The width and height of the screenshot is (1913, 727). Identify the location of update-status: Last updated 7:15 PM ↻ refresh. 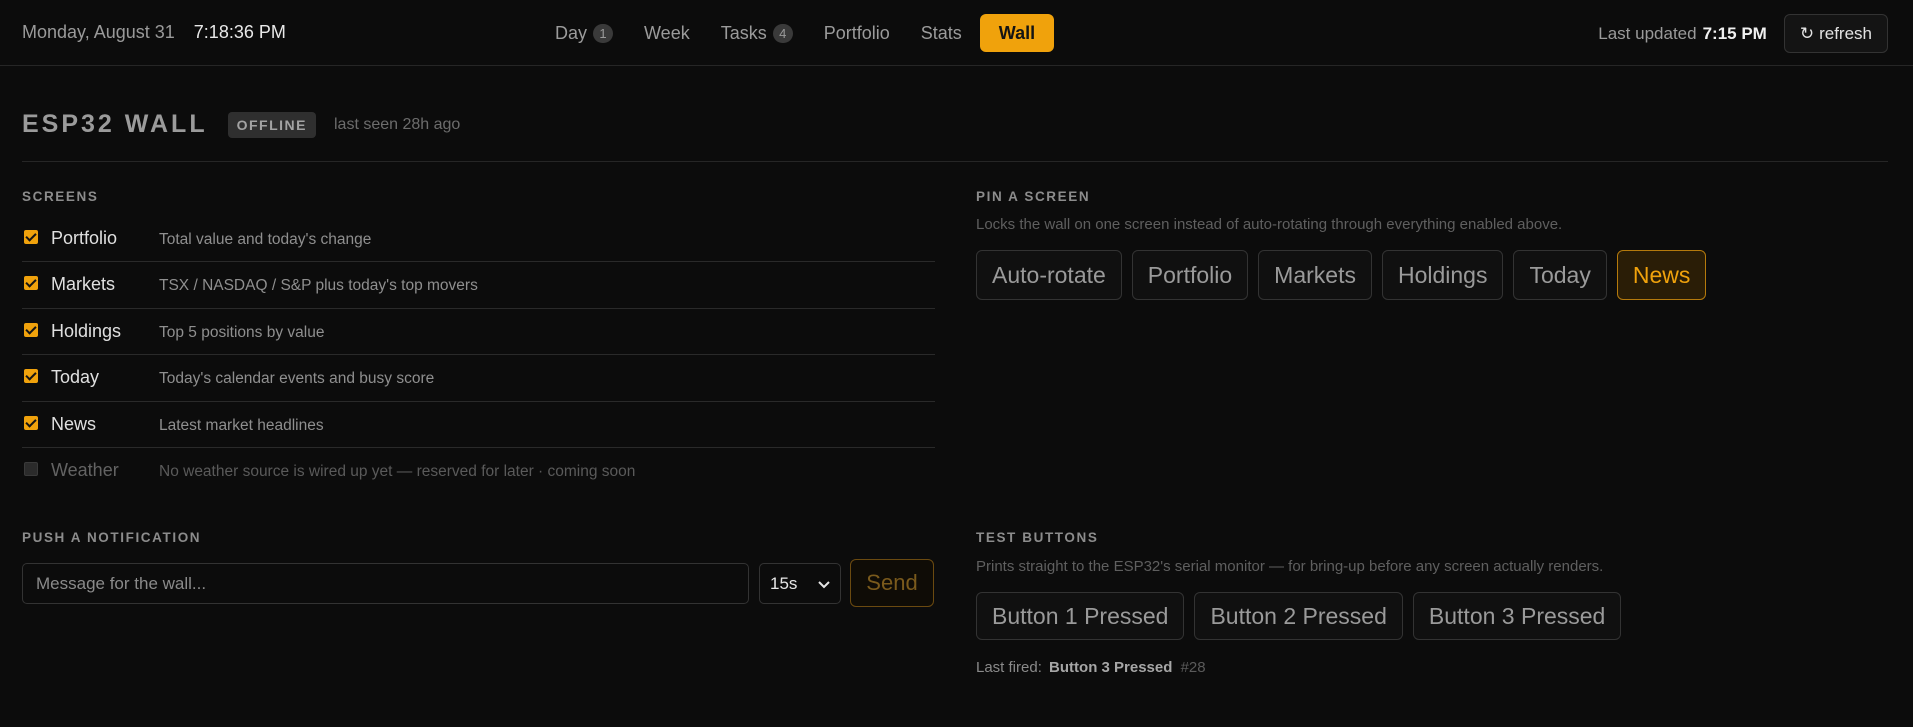
(1743, 33).